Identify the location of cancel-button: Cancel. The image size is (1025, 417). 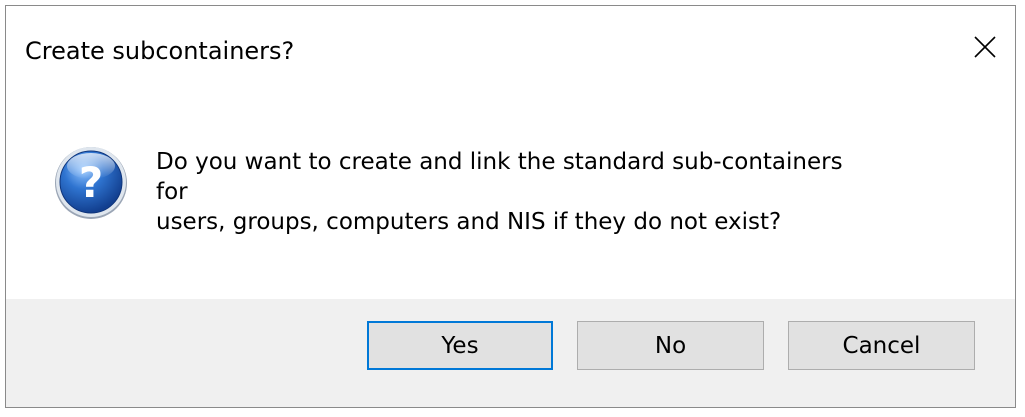
(881, 345).